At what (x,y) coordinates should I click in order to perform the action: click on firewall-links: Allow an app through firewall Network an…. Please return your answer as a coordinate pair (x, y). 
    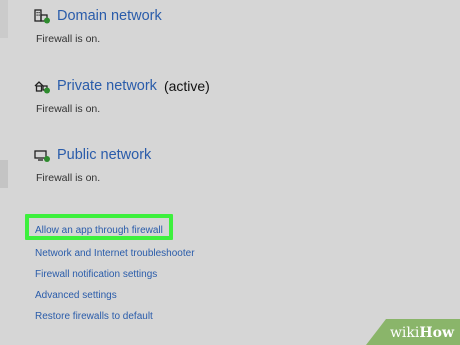
    Looking at the image, I should click on (115, 275).